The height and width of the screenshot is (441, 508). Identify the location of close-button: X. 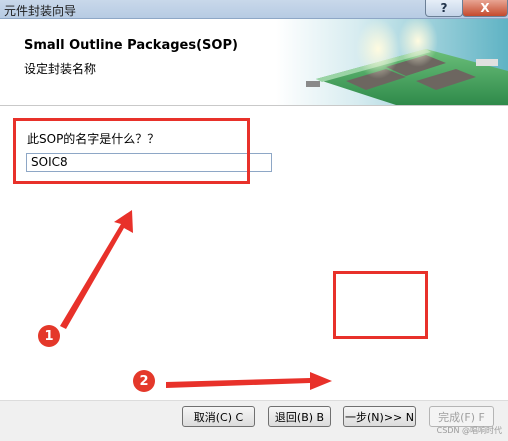
(485, 8).